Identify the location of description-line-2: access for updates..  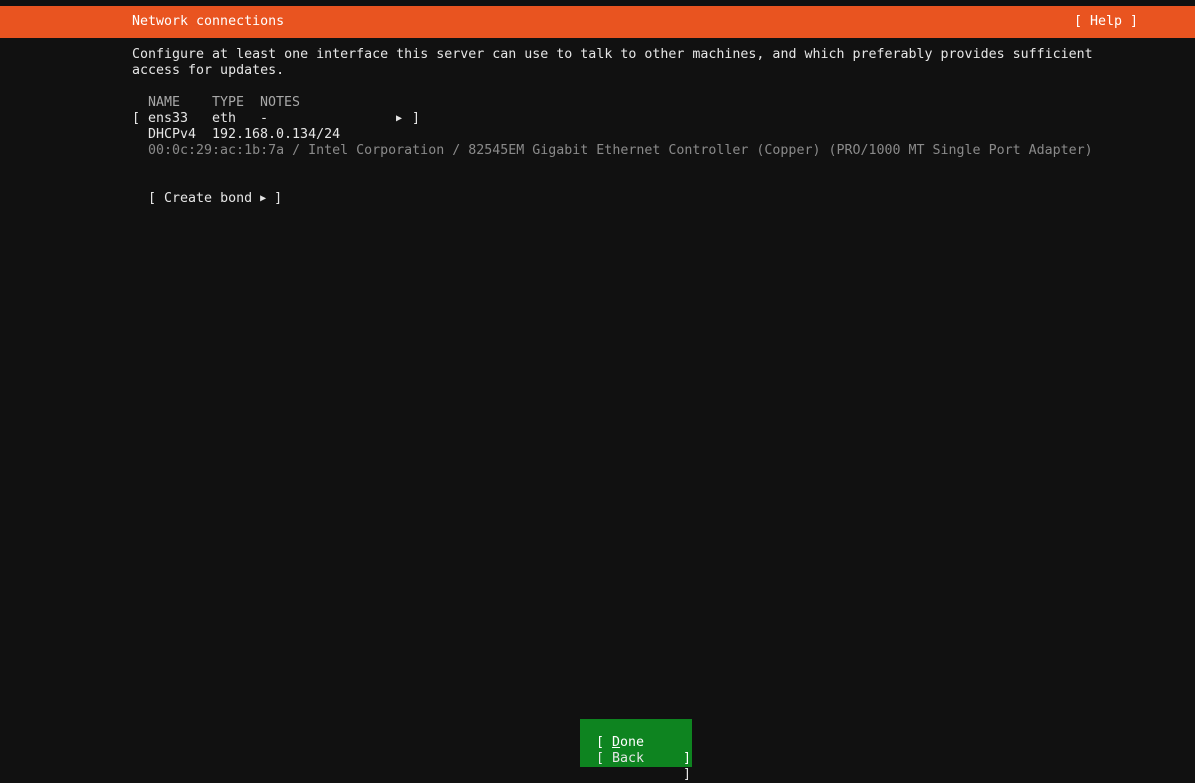
(208, 70).